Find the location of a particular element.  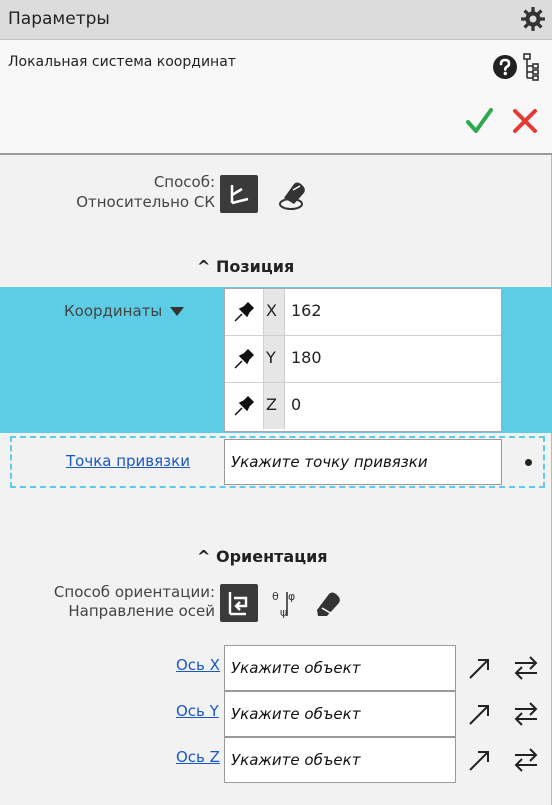

axis-label: X is located at coordinates (271, 310).